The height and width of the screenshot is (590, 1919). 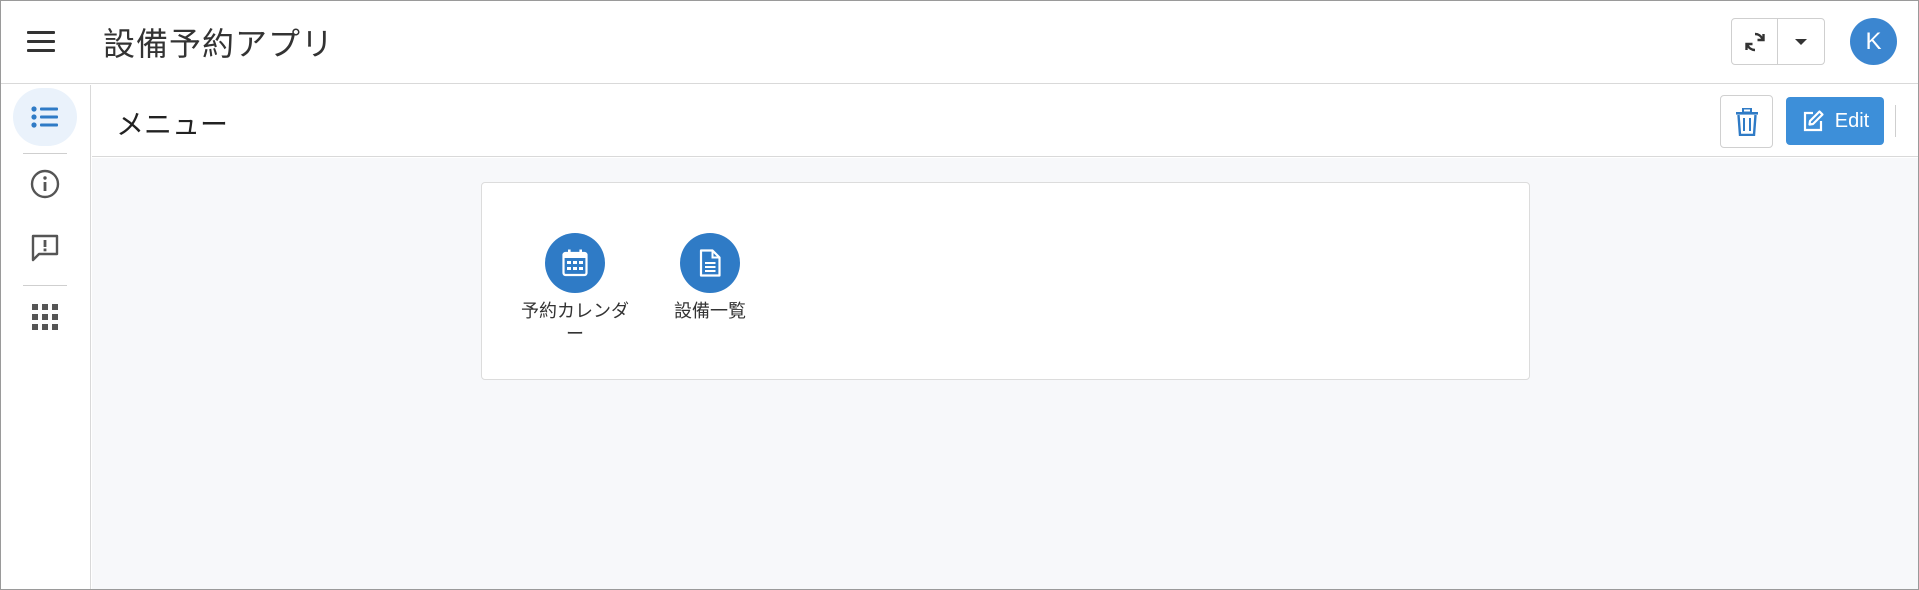 I want to click on rail-item-feedback, so click(x=45, y=248).